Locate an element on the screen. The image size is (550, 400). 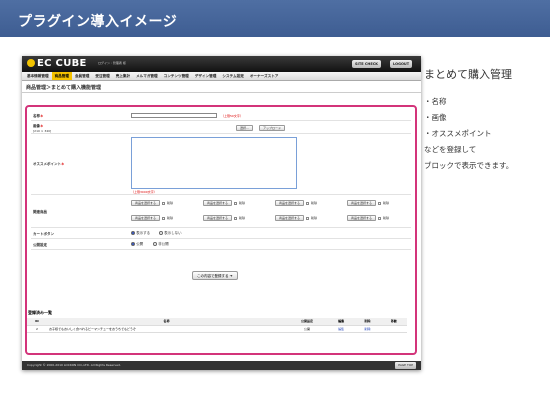
row-name: お子様でもおいしく食べれるピーマンチューをおうちでもどうぞ is located at coordinates (166, 329).